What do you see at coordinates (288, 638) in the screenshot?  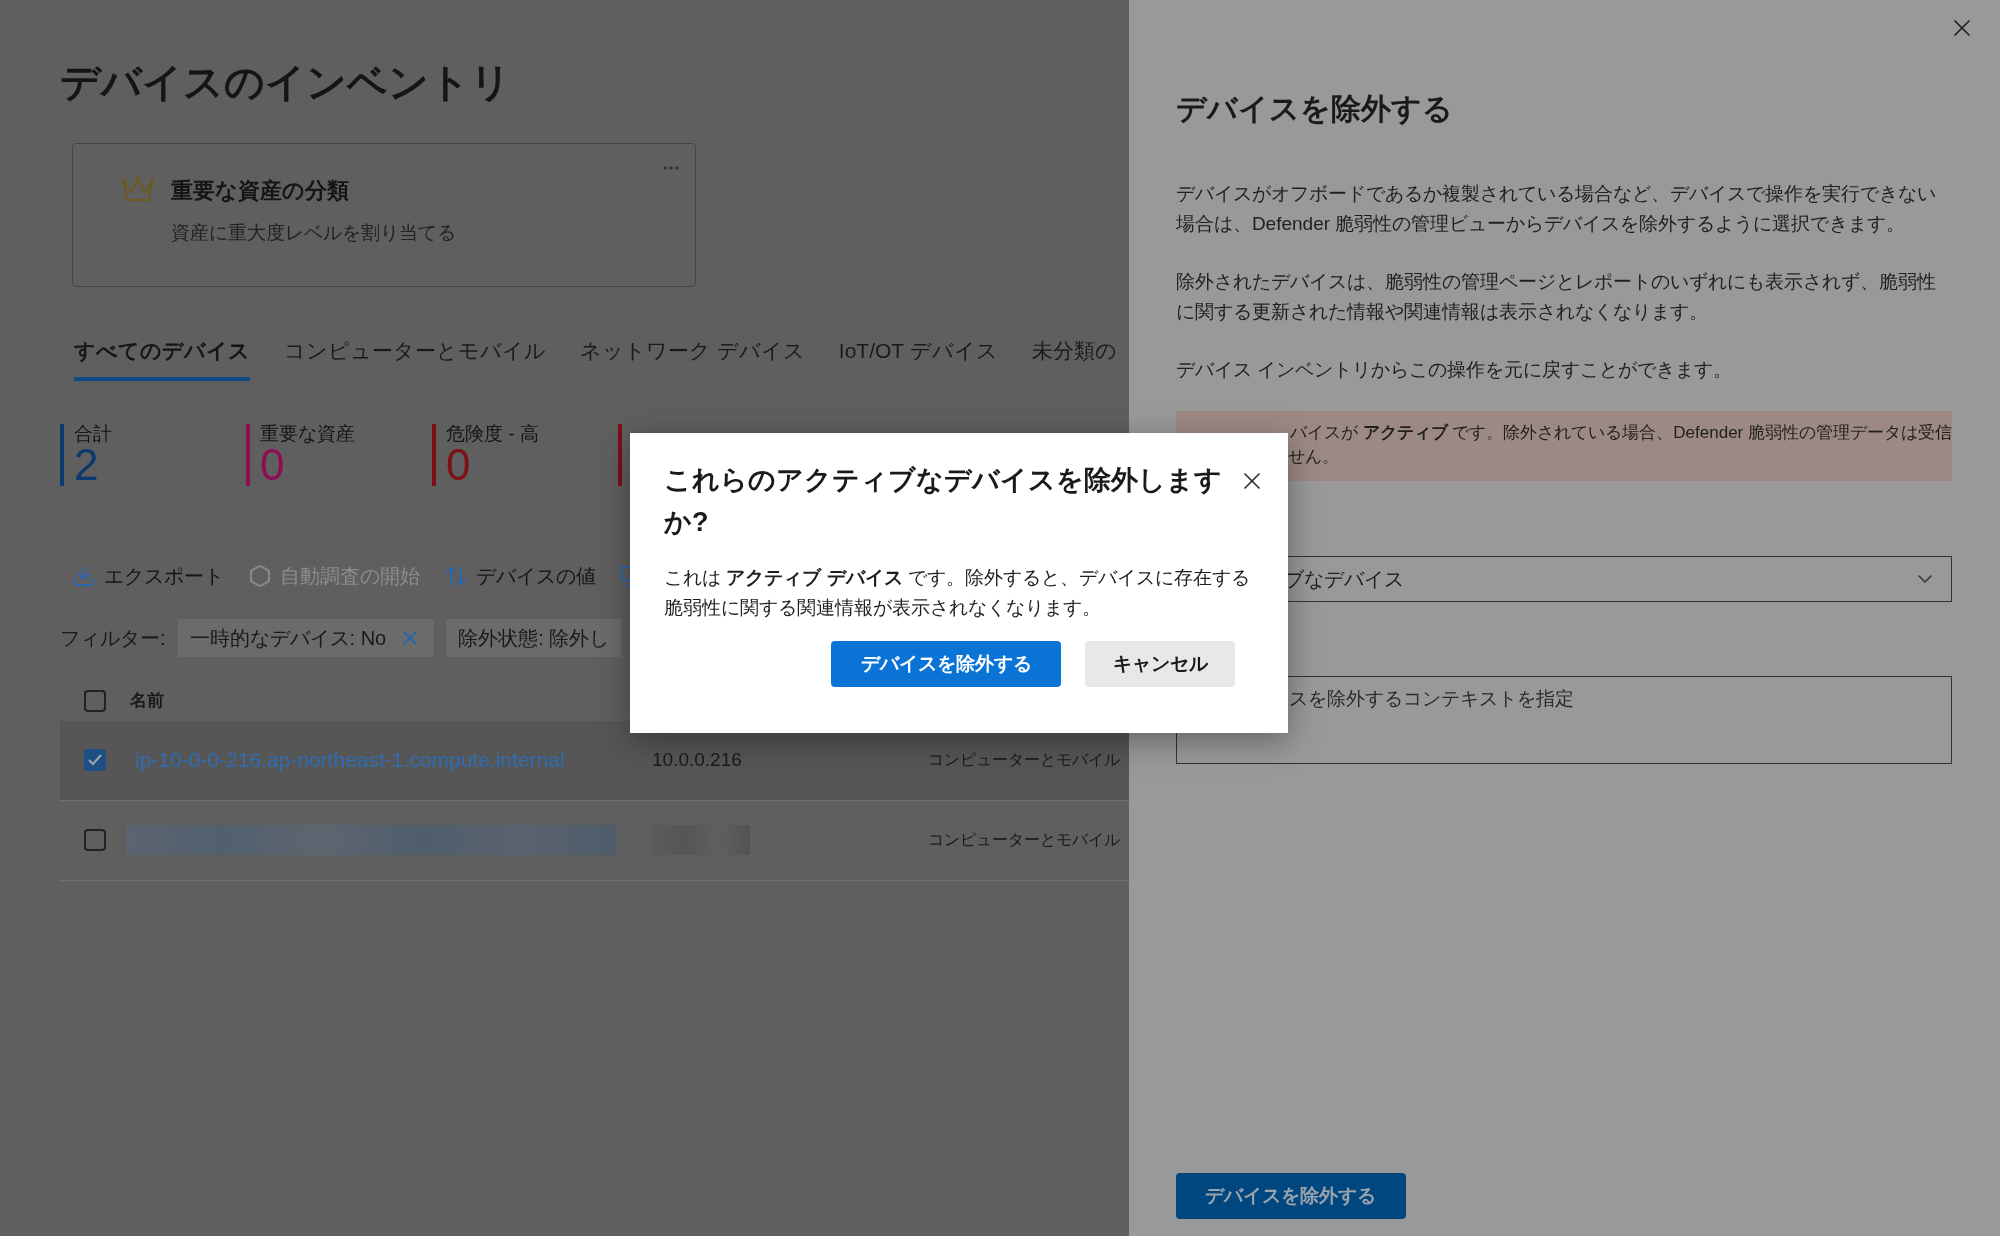 I see `filter-text: 一時的なデバイス: No` at bounding box center [288, 638].